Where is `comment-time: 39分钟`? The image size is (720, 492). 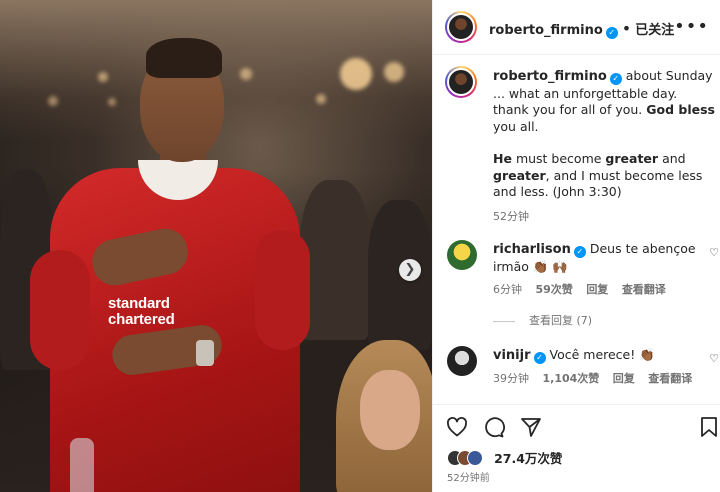
comment-time: 39分钟 is located at coordinates (511, 378).